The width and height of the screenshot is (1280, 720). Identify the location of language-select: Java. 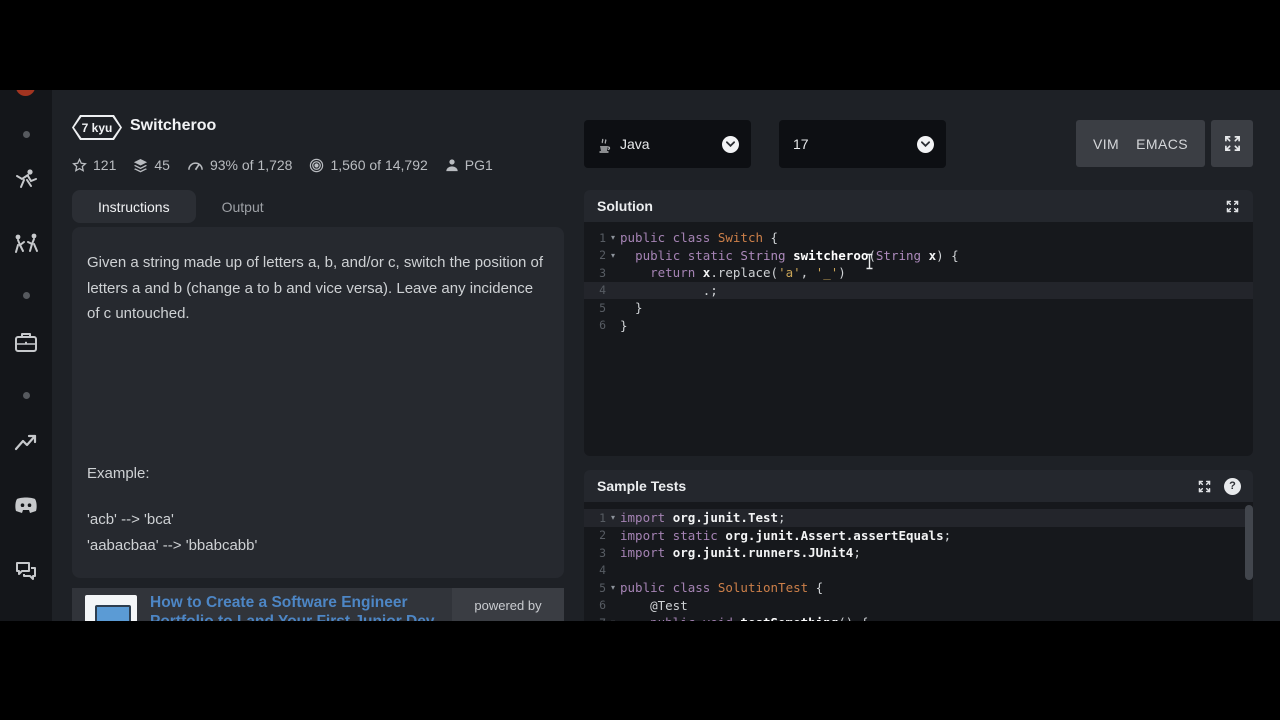
(667, 144).